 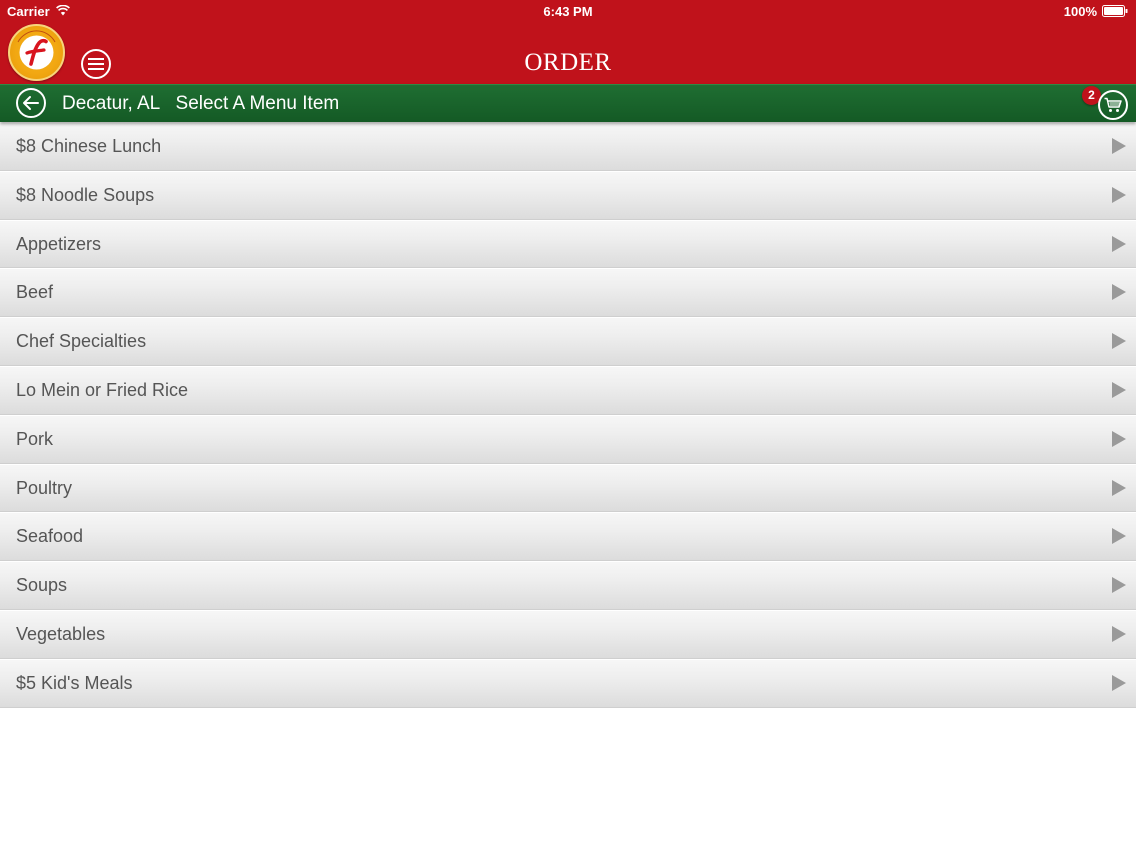 I want to click on cart-icon, so click(x=1113, y=104).